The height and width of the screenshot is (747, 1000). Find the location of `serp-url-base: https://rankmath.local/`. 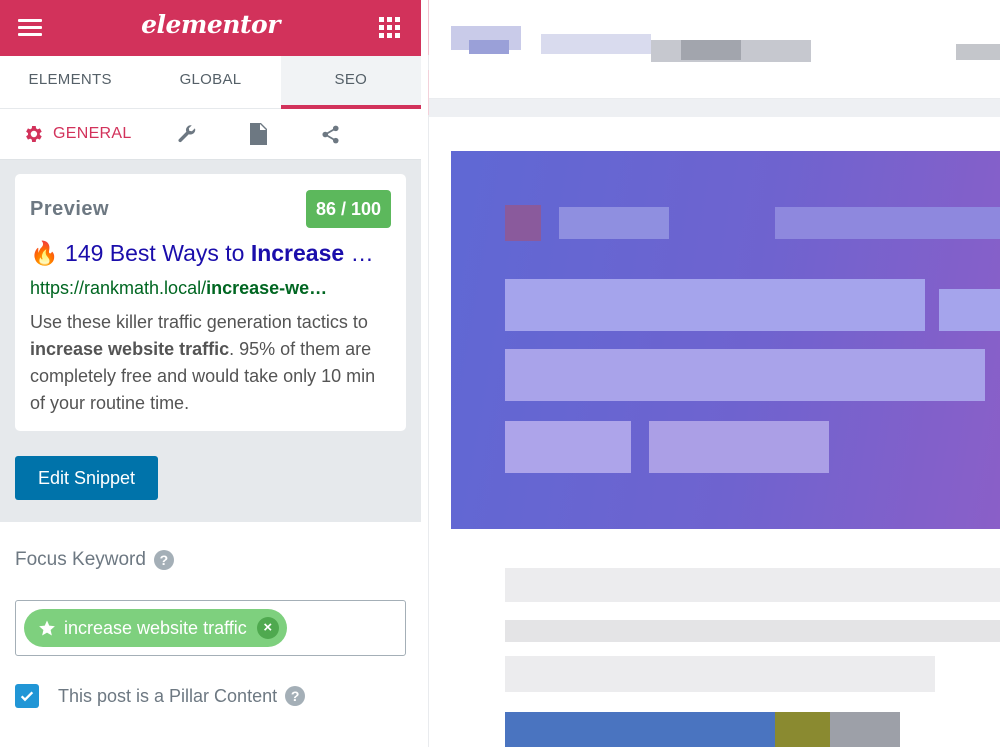

serp-url-base: https://rankmath.local/ is located at coordinates (118, 288).